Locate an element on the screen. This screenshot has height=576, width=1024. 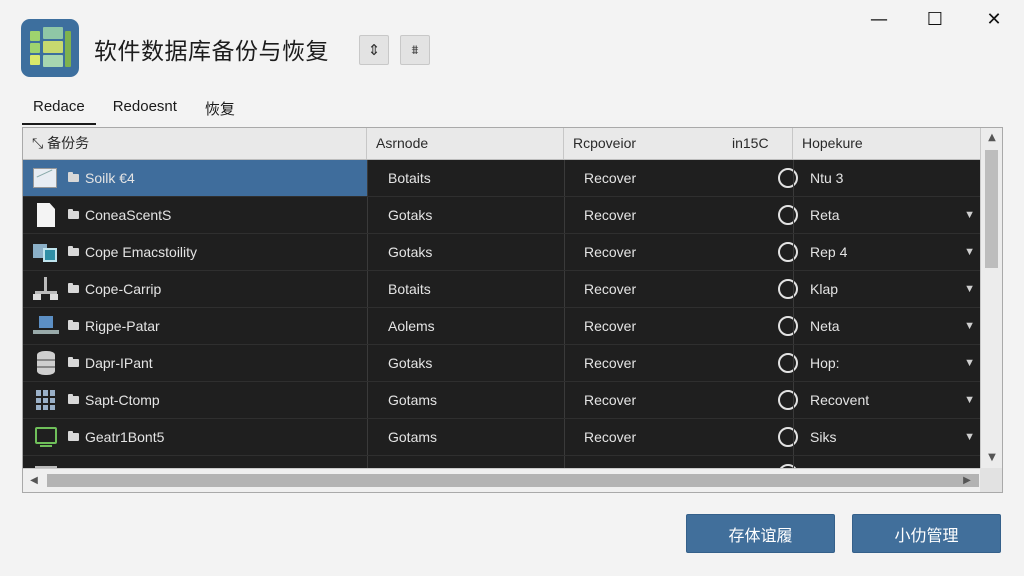
row-extra-cell: Rep 4 ▼ is located at coordinates (887, 252).